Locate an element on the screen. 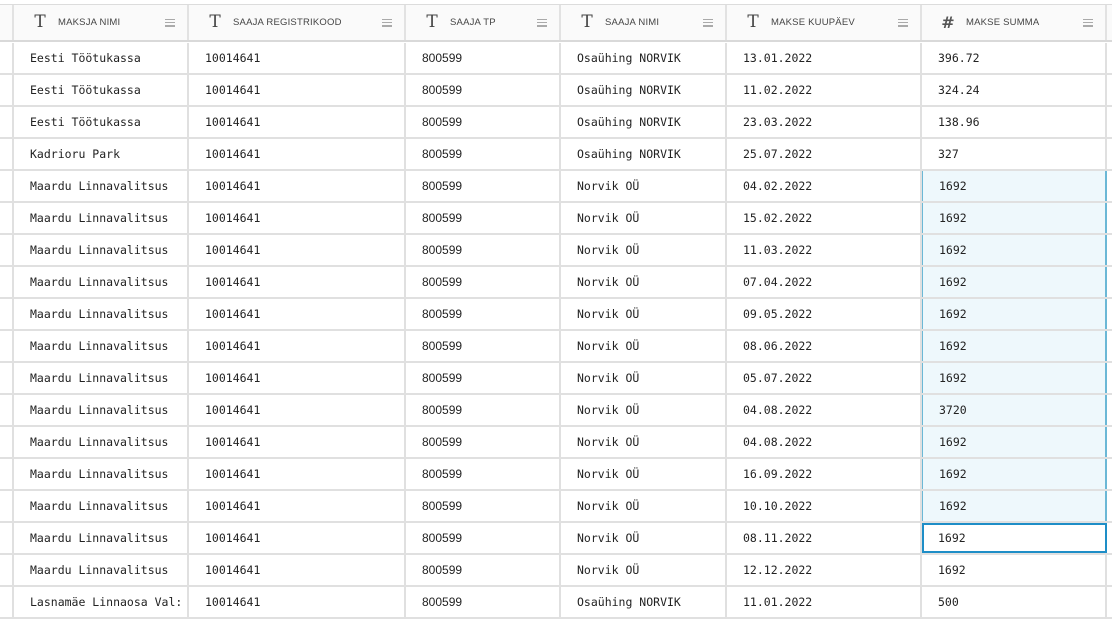 This screenshot has height=622, width=1112. payer-name-cell: Lasnamäe Linnaosa Val: is located at coordinates (101, 602).